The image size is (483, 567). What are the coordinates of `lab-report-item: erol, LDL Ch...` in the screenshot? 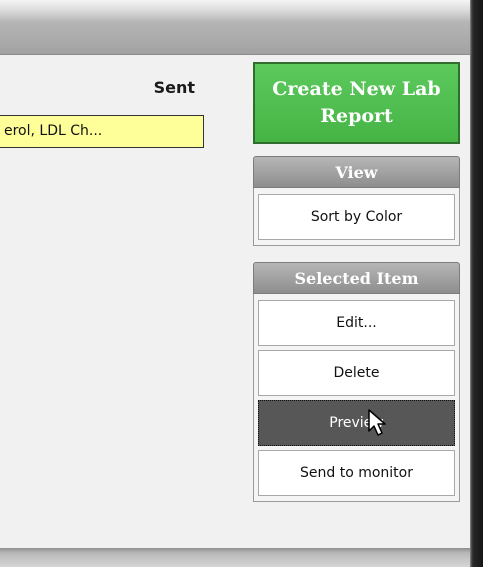 It's located at (102, 131).